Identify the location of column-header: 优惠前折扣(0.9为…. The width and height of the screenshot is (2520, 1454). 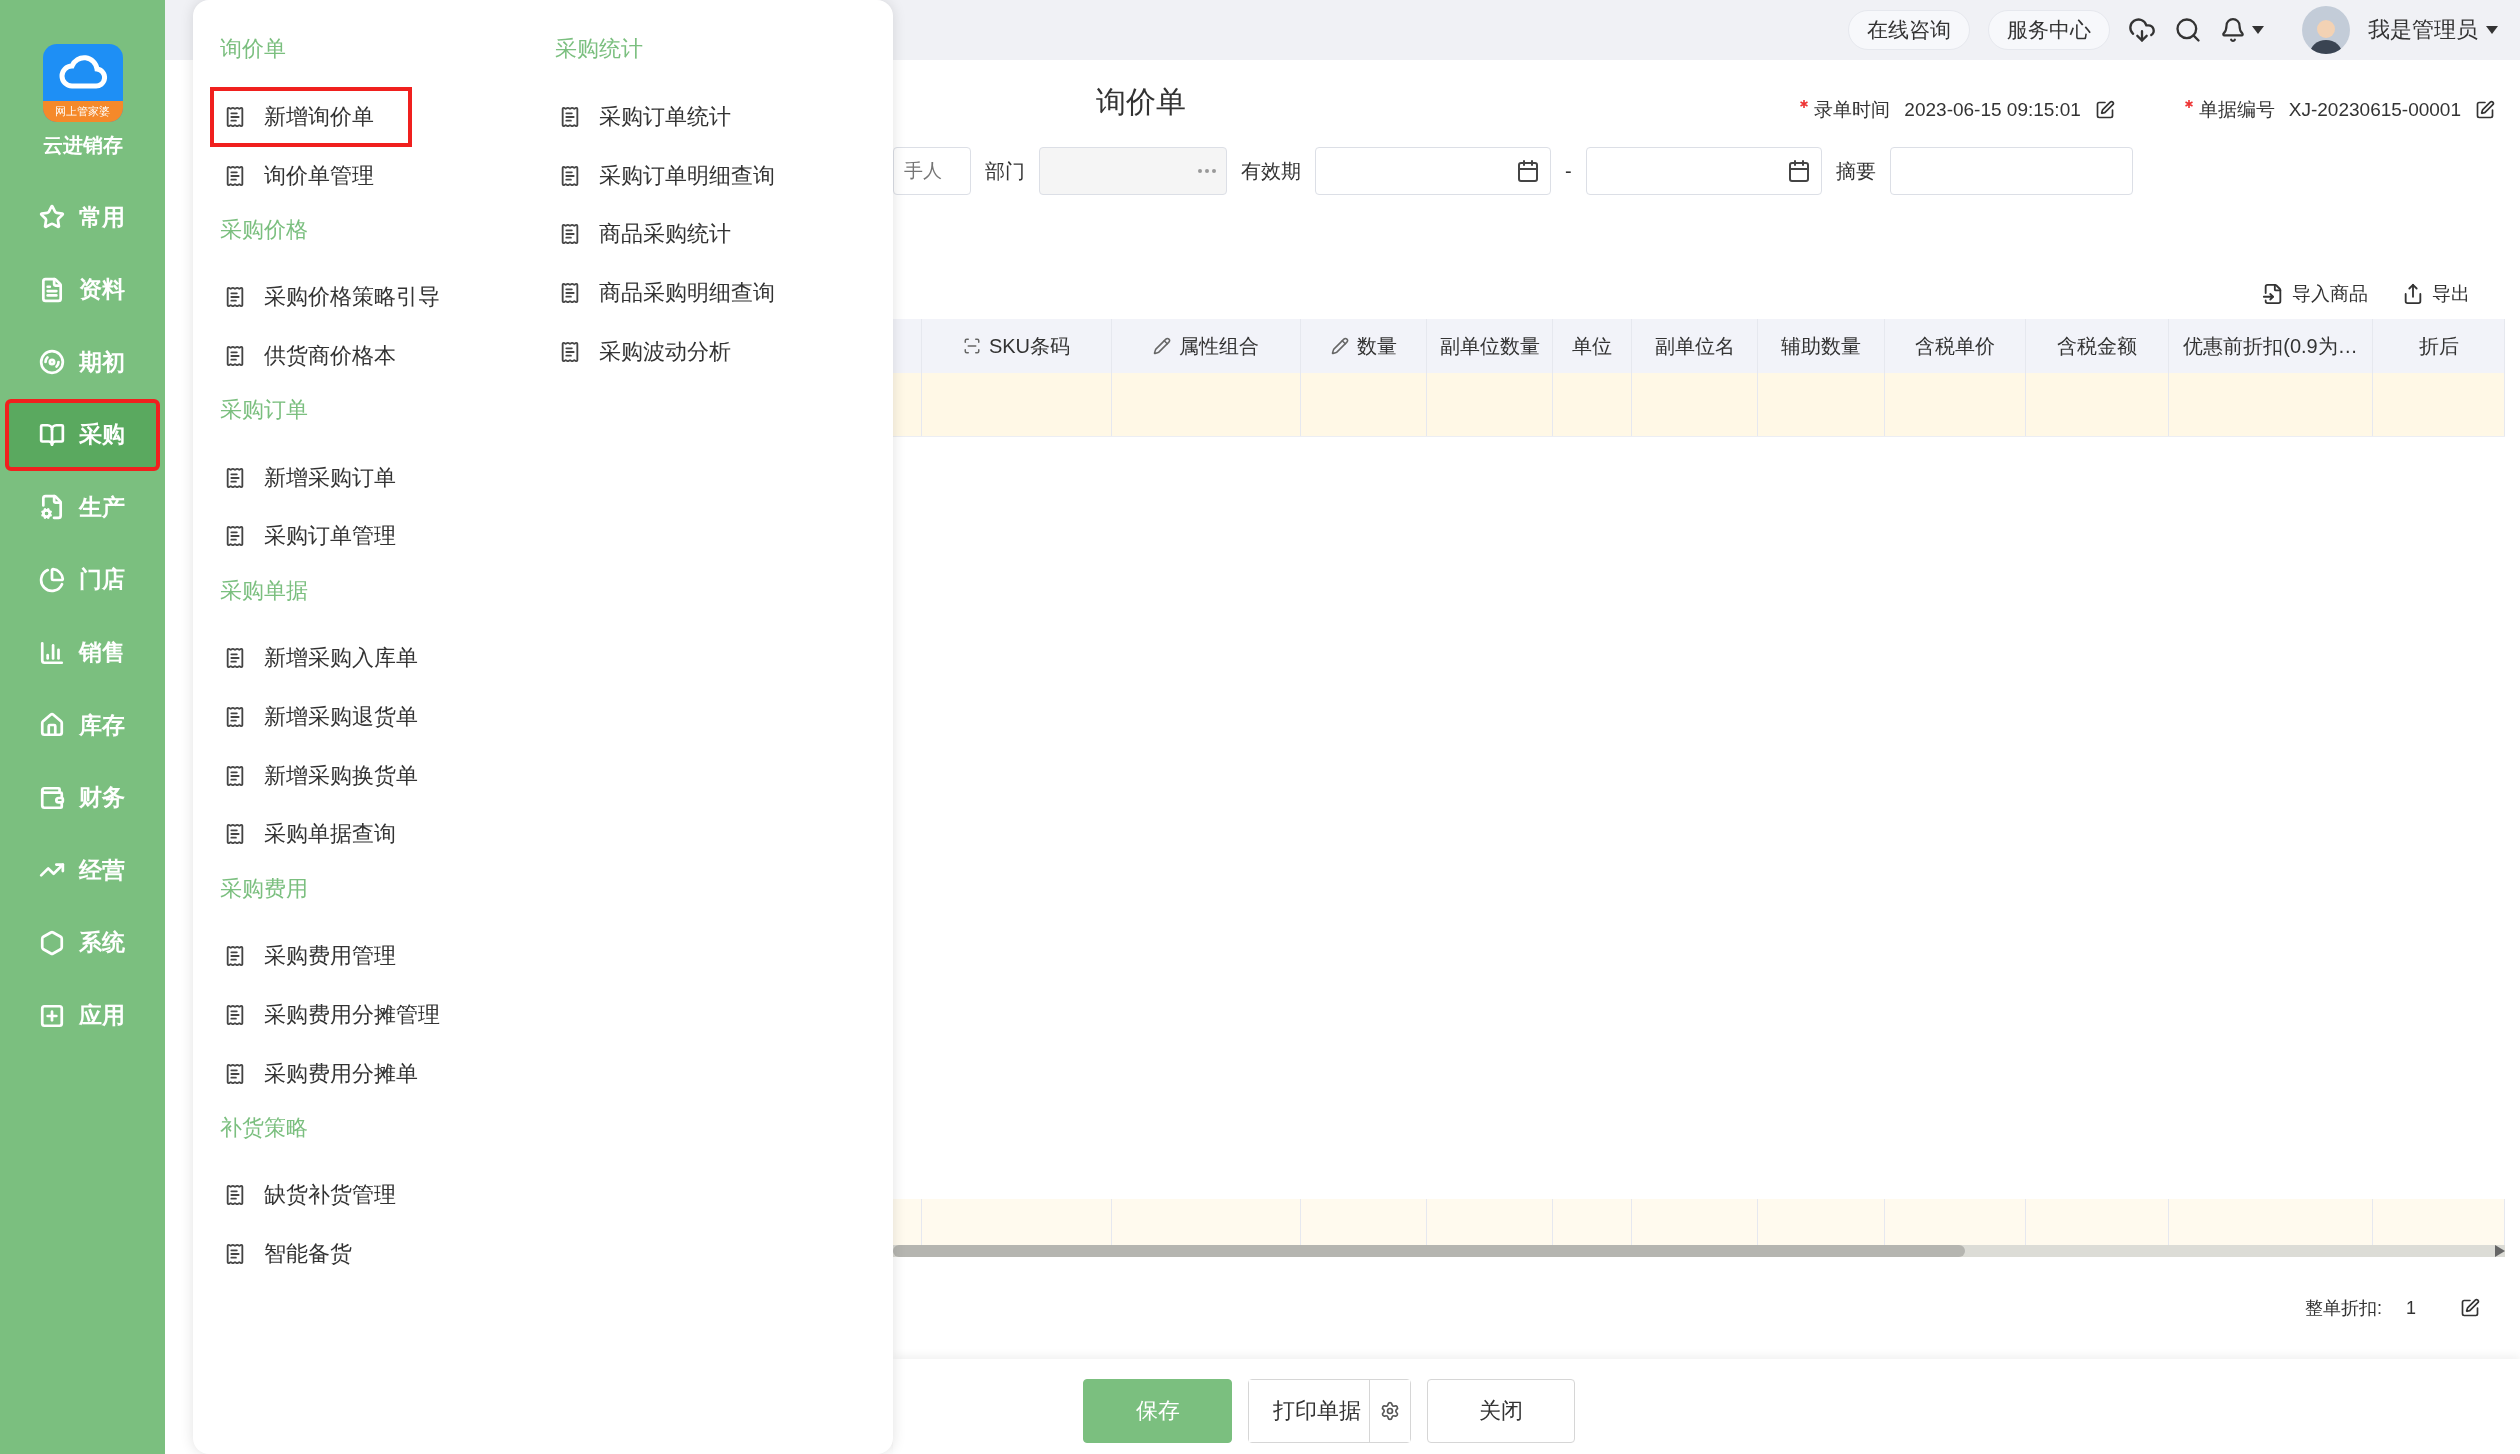
(2270, 346).